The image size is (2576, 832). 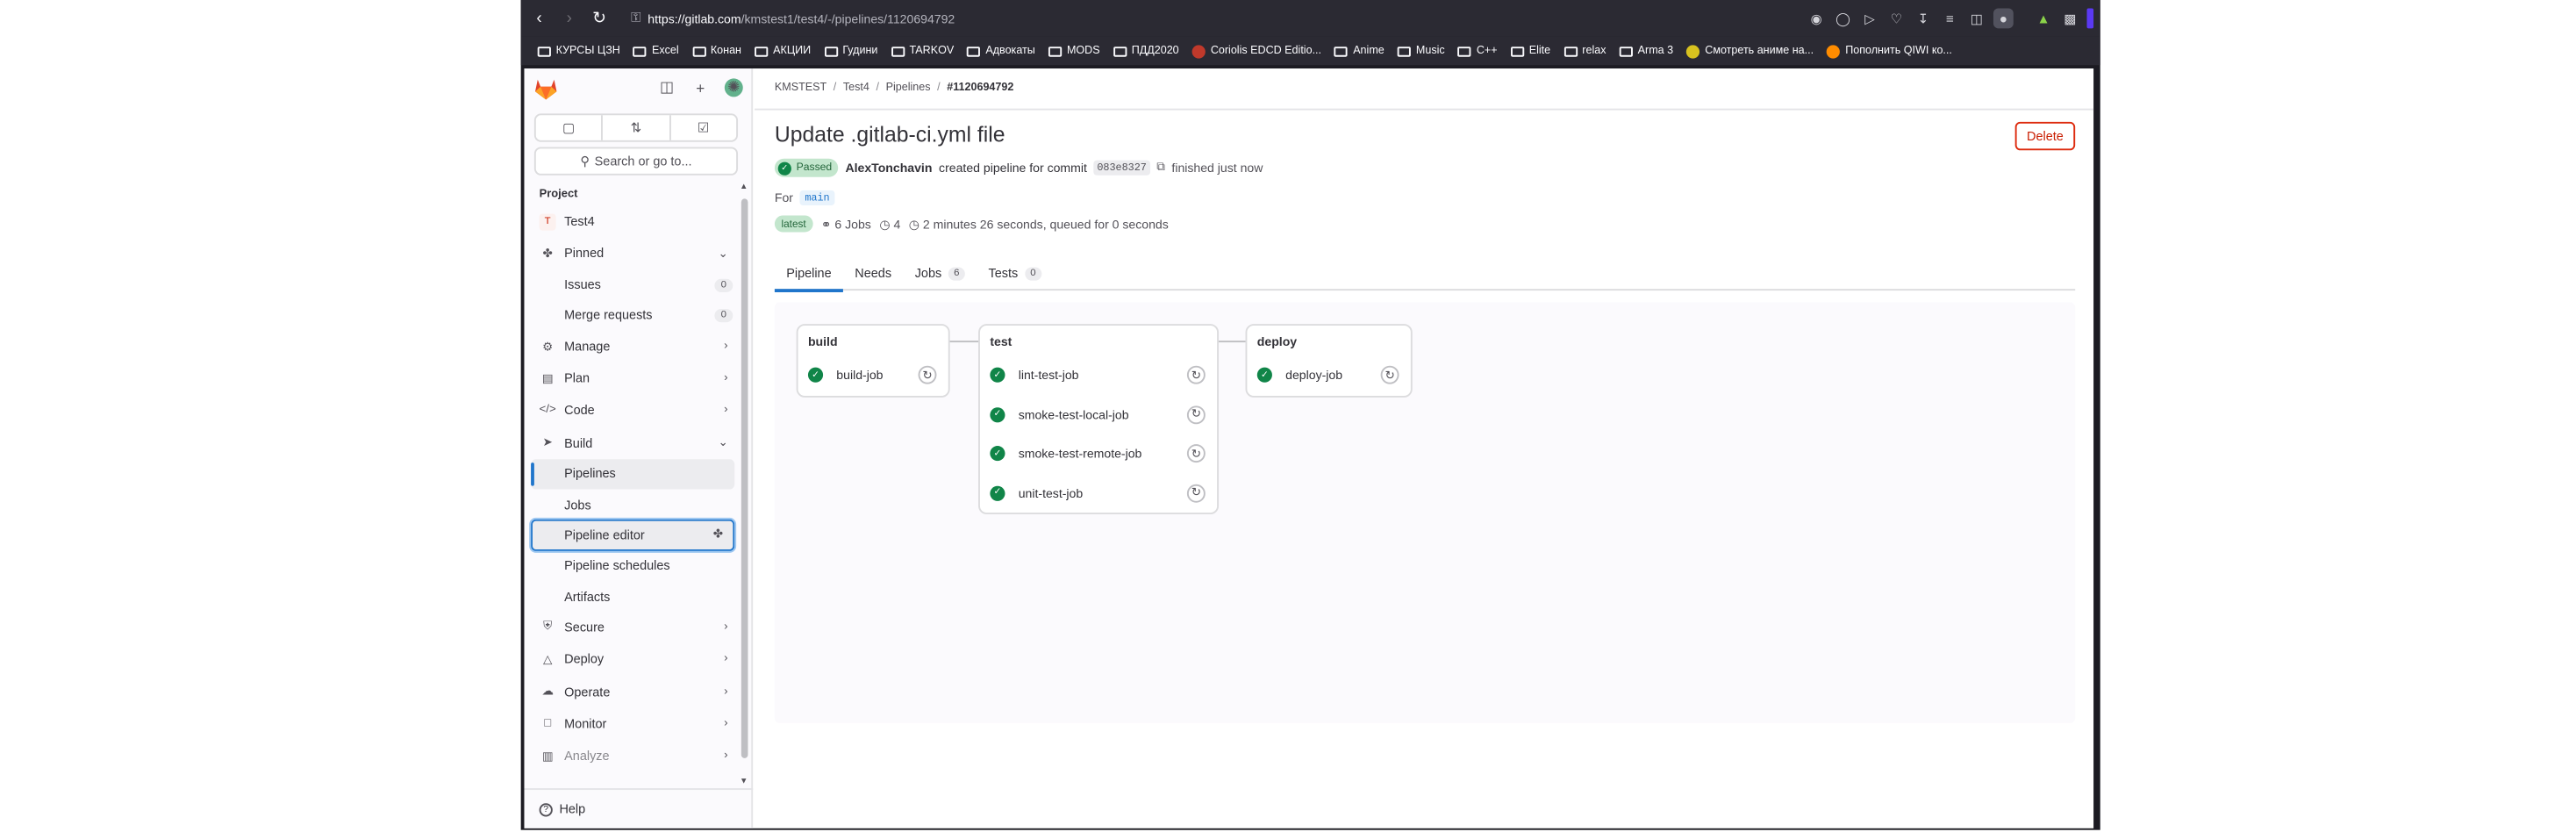 What do you see at coordinates (885, 224) in the screenshot?
I see `stages-icon: ◷` at bounding box center [885, 224].